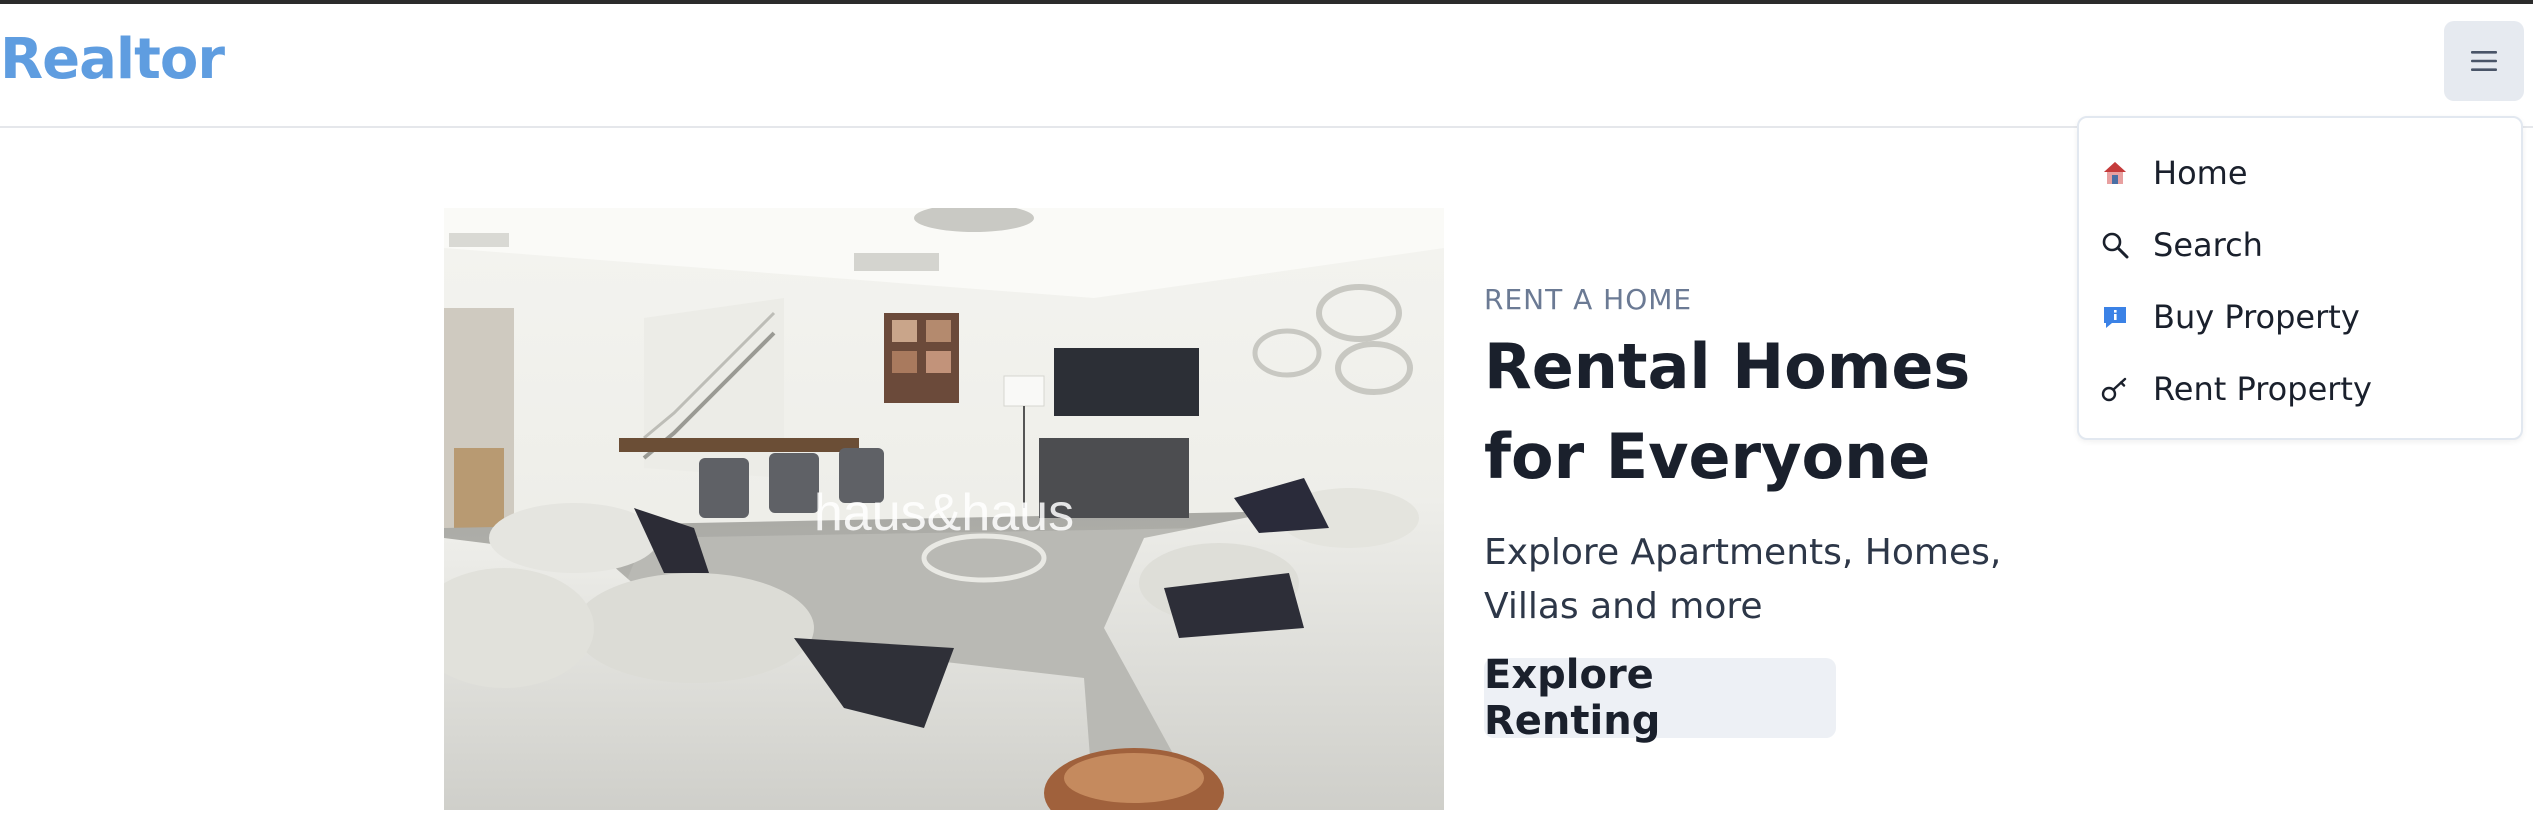  What do you see at coordinates (2256, 317) in the screenshot?
I see `menu-item-label: Buy Property` at bounding box center [2256, 317].